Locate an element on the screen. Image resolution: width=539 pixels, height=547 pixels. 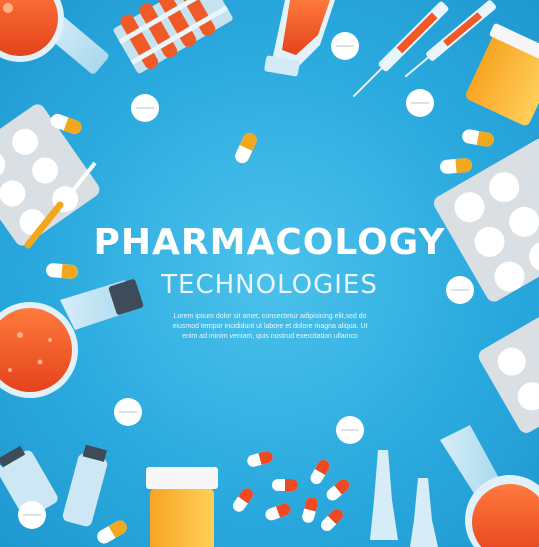
flask-top-center is located at coordinates (299, 38).